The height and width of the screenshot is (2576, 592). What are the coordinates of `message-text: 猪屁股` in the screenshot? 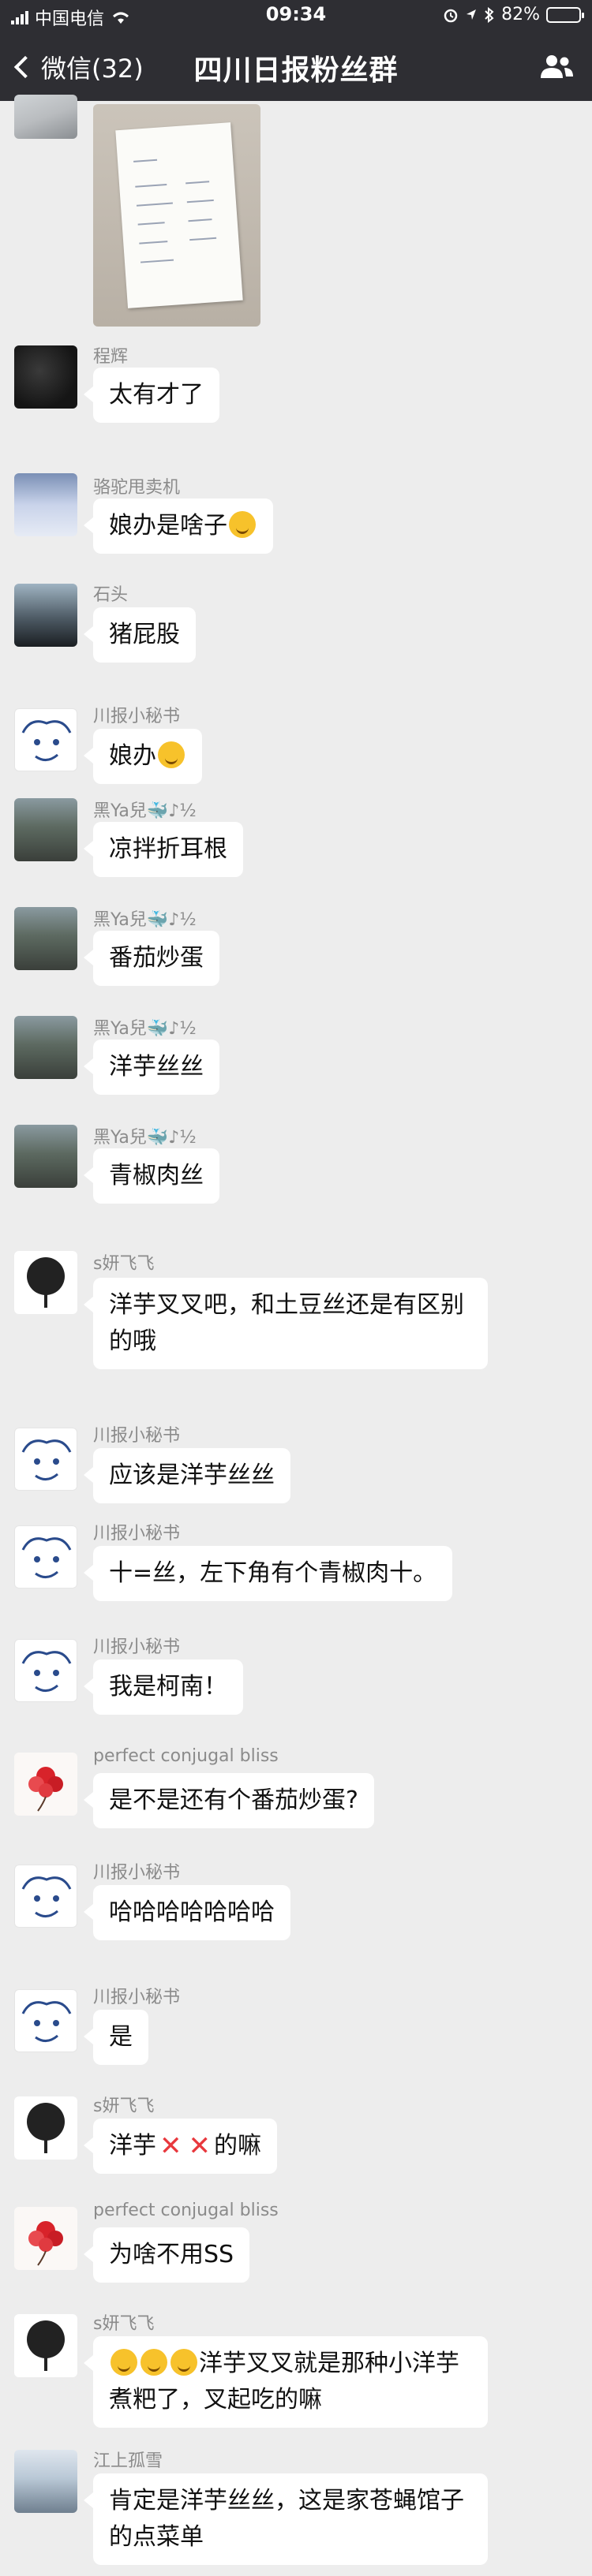 It's located at (144, 634).